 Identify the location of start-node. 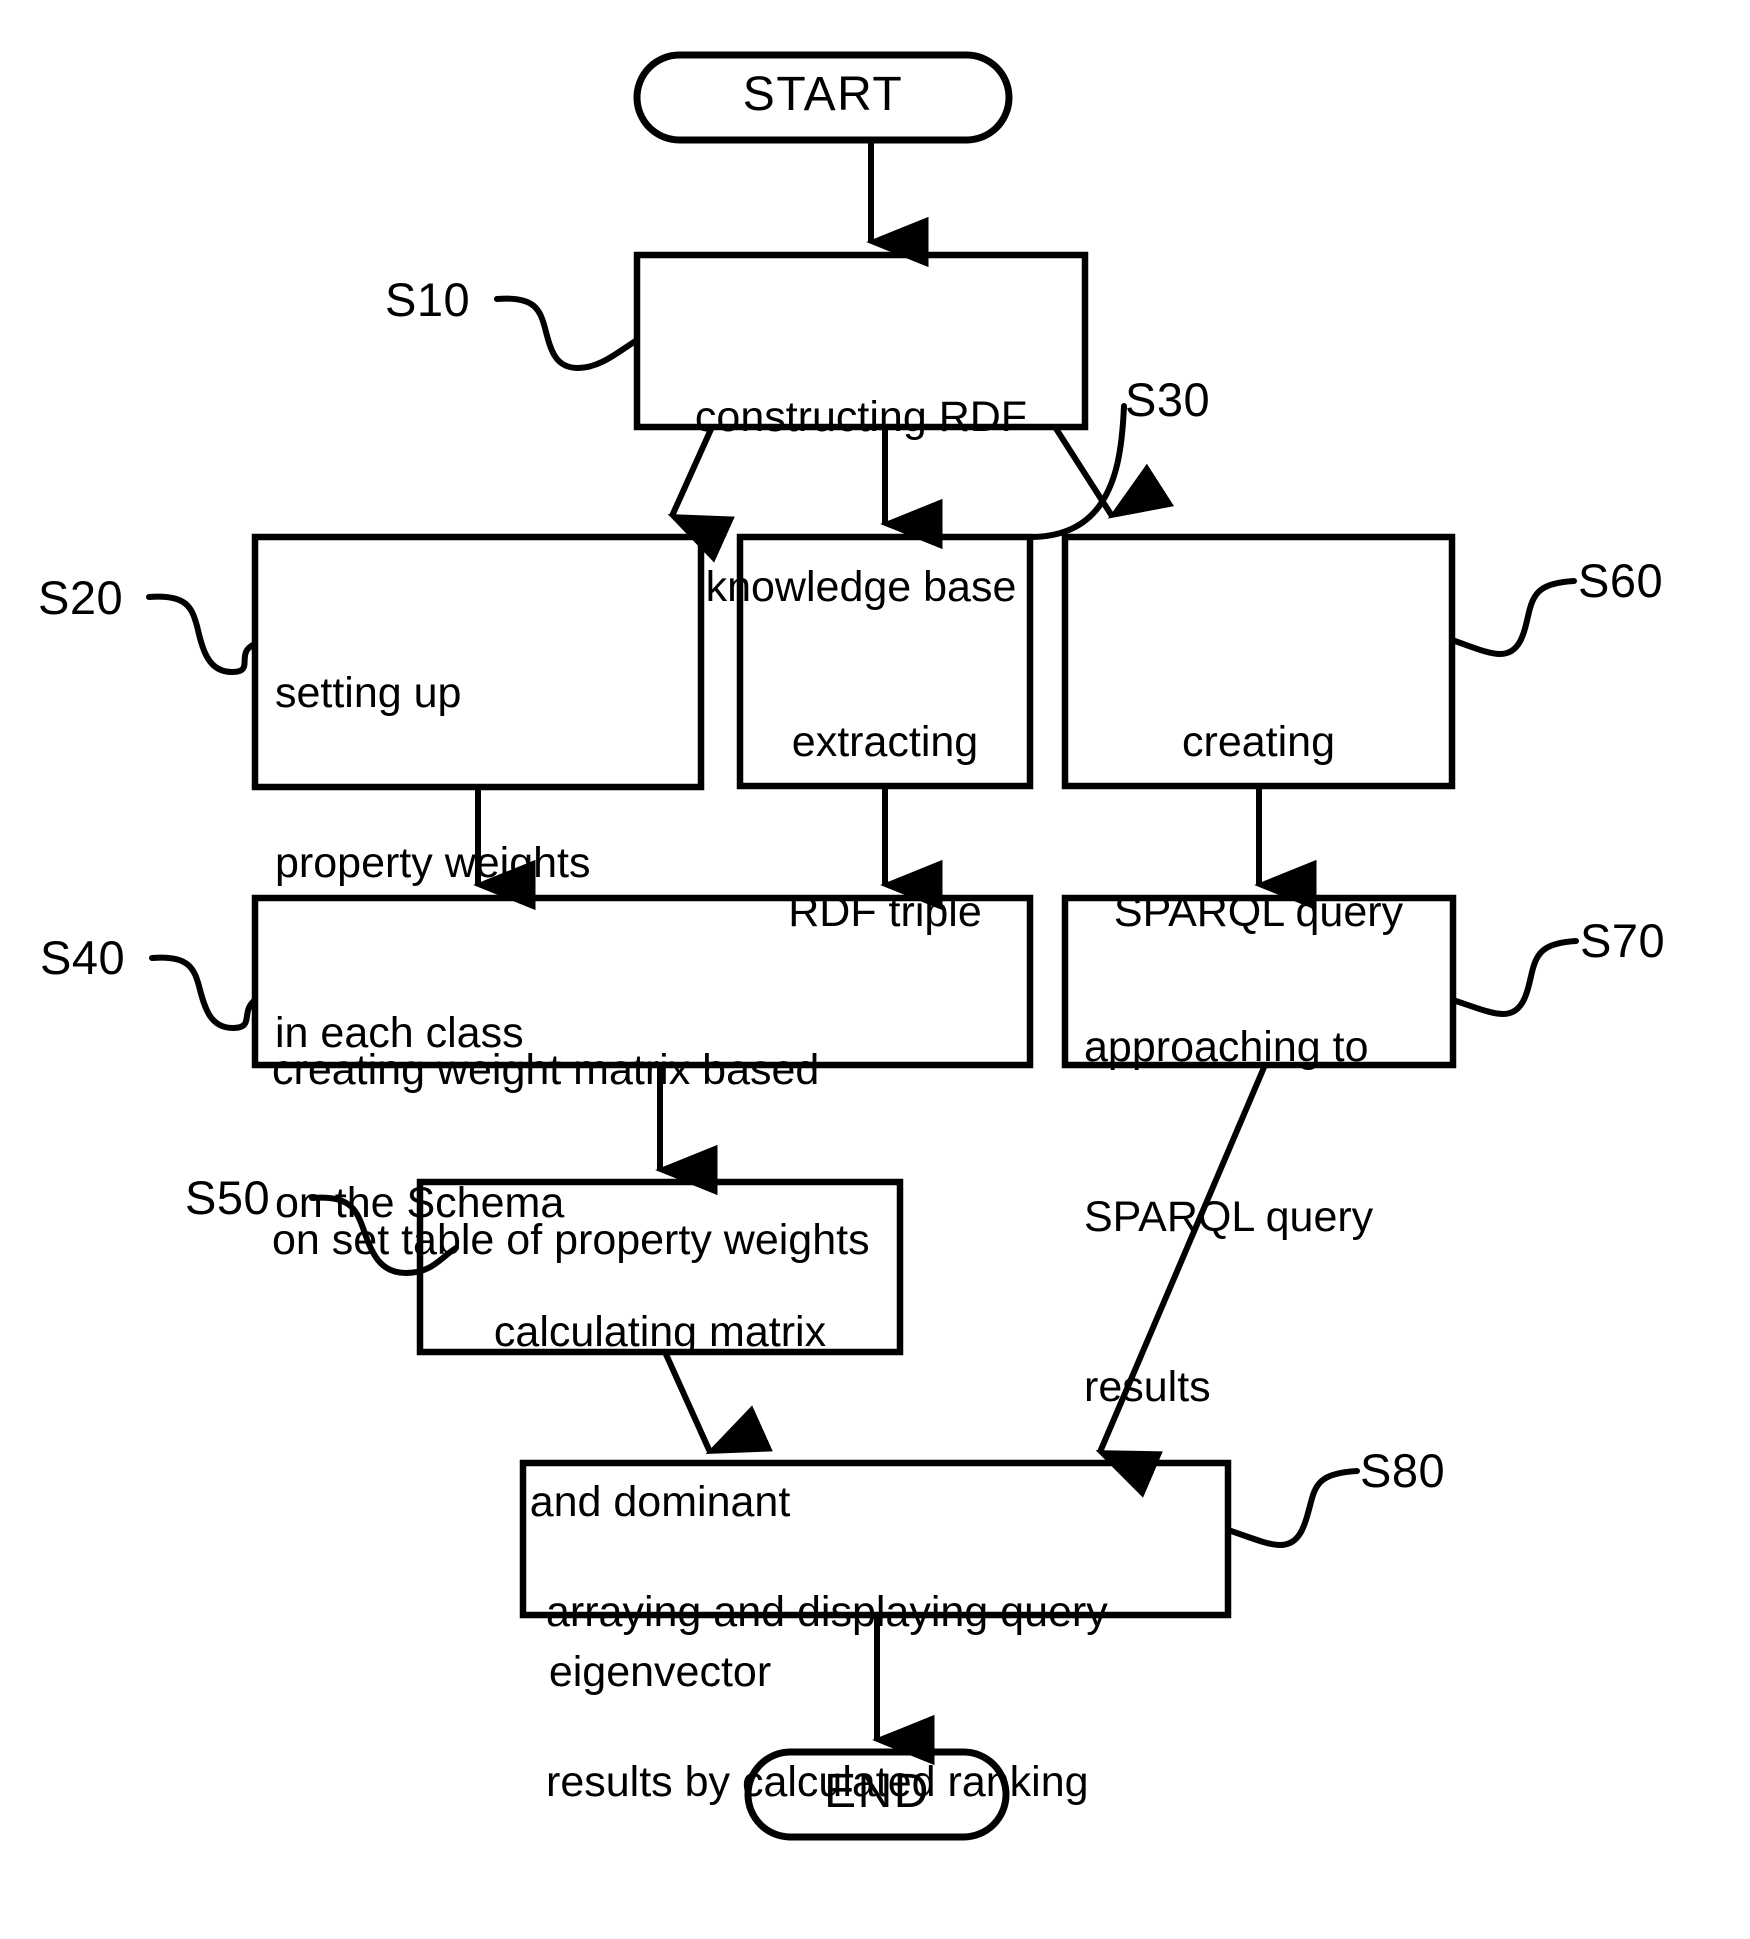
(823, 97).